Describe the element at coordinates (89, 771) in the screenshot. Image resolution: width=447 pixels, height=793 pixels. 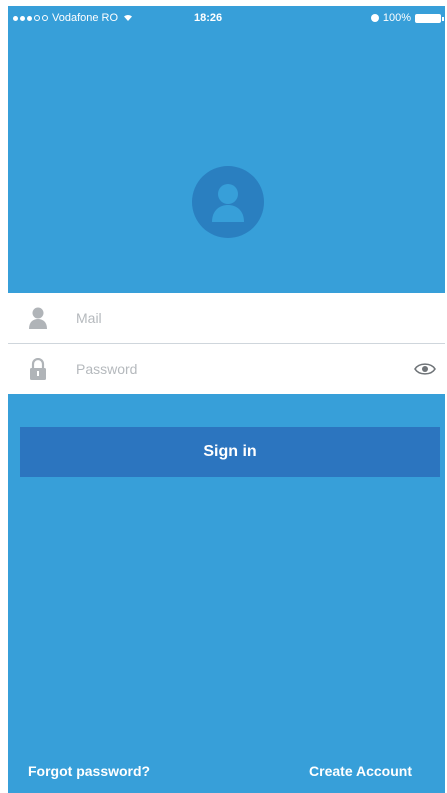
I see `forgot-password-link: Forgot password?` at that location.